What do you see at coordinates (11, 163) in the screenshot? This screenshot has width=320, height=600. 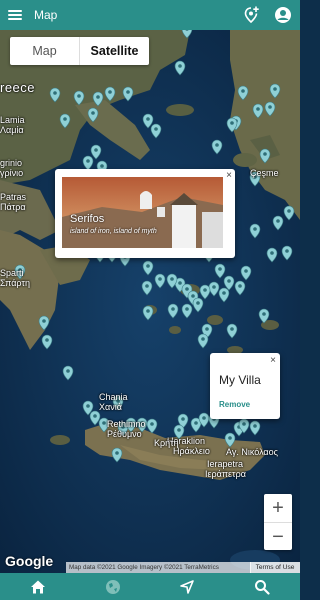 I see `map-label: grinio` at bounding box center [11, 163].